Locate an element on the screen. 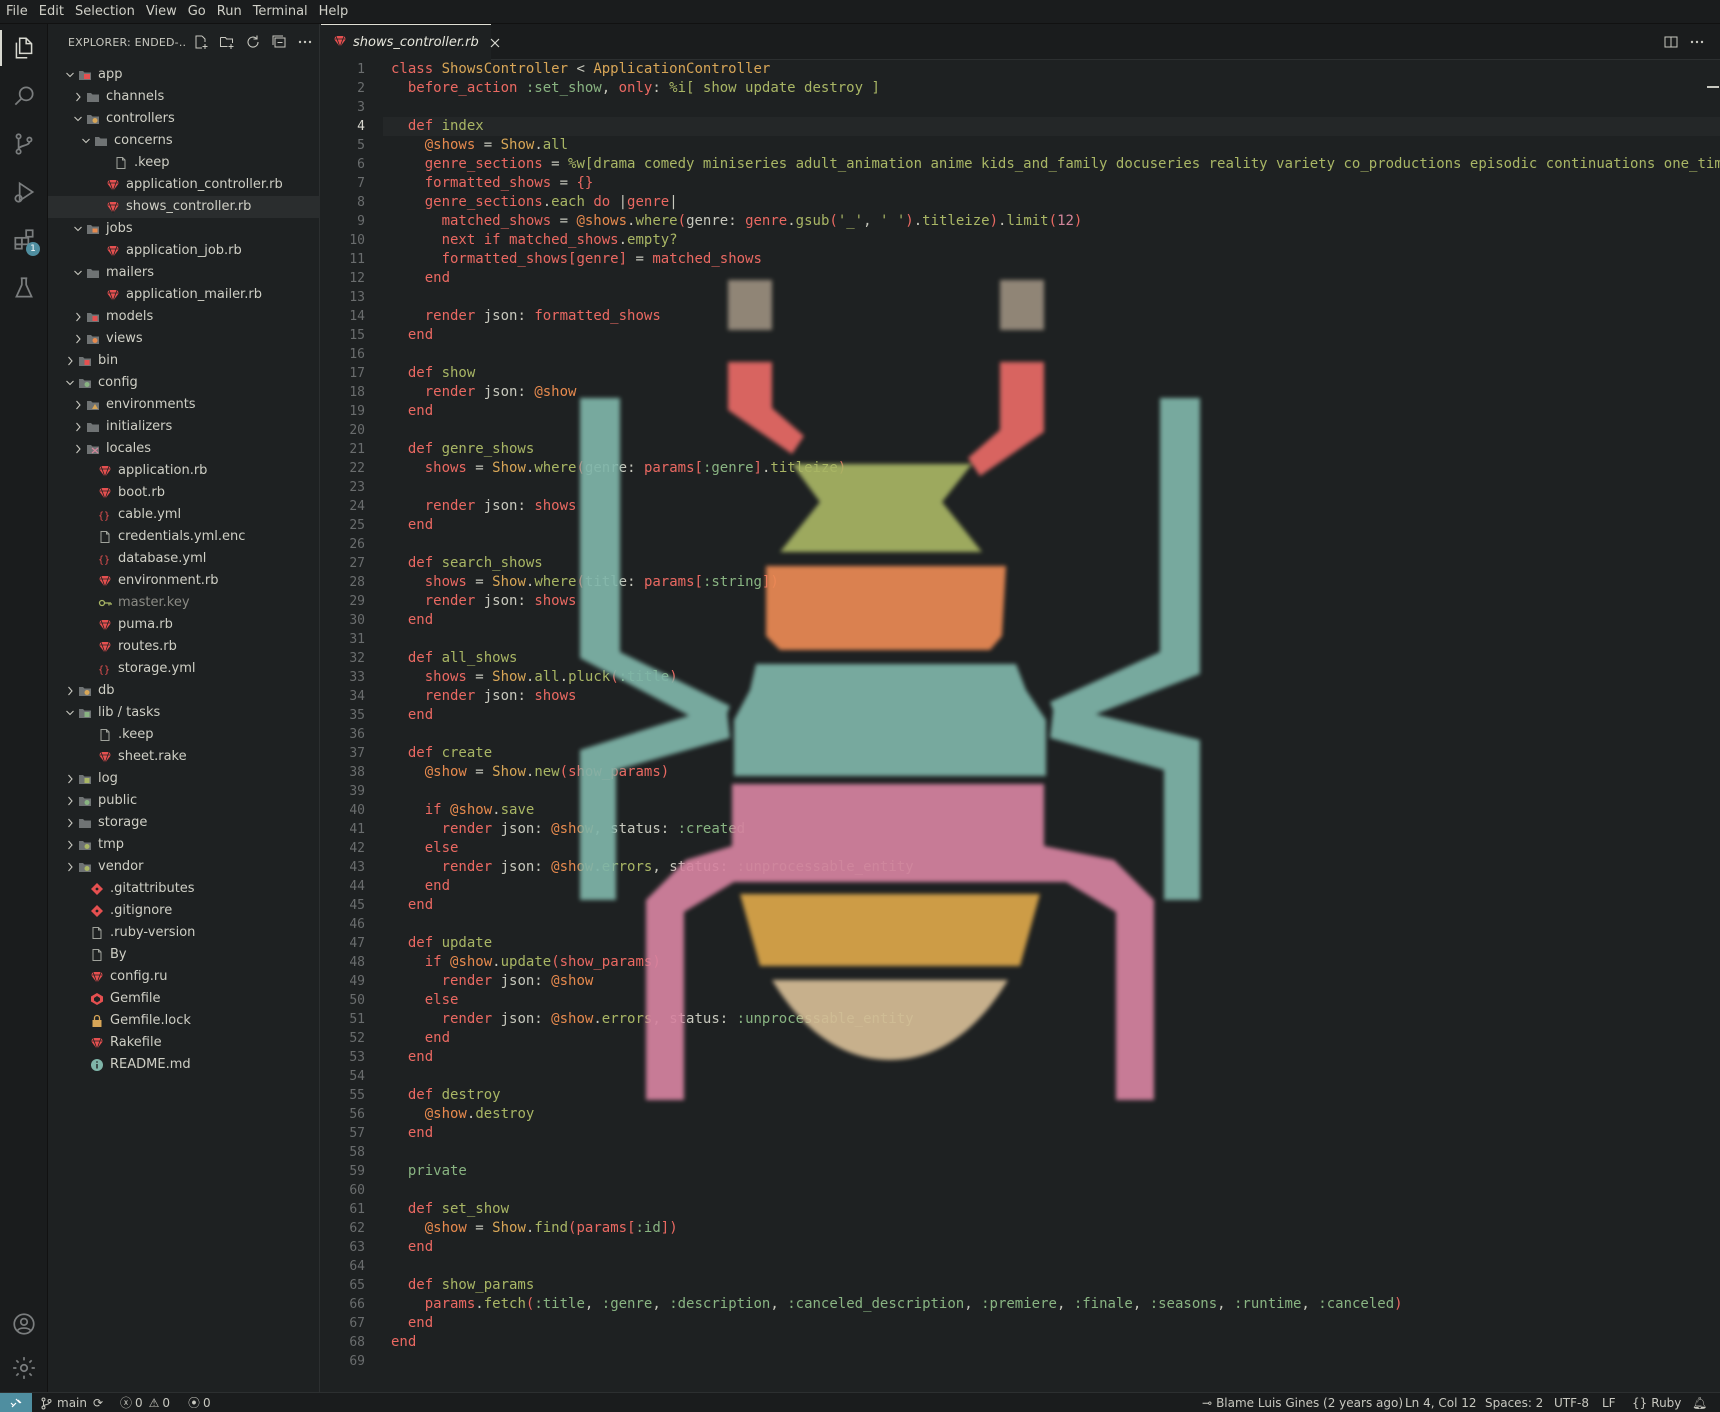 The height and width of the screenshot is (1412, 1720). collapse-all-icon is located at coordinates (279, 42).